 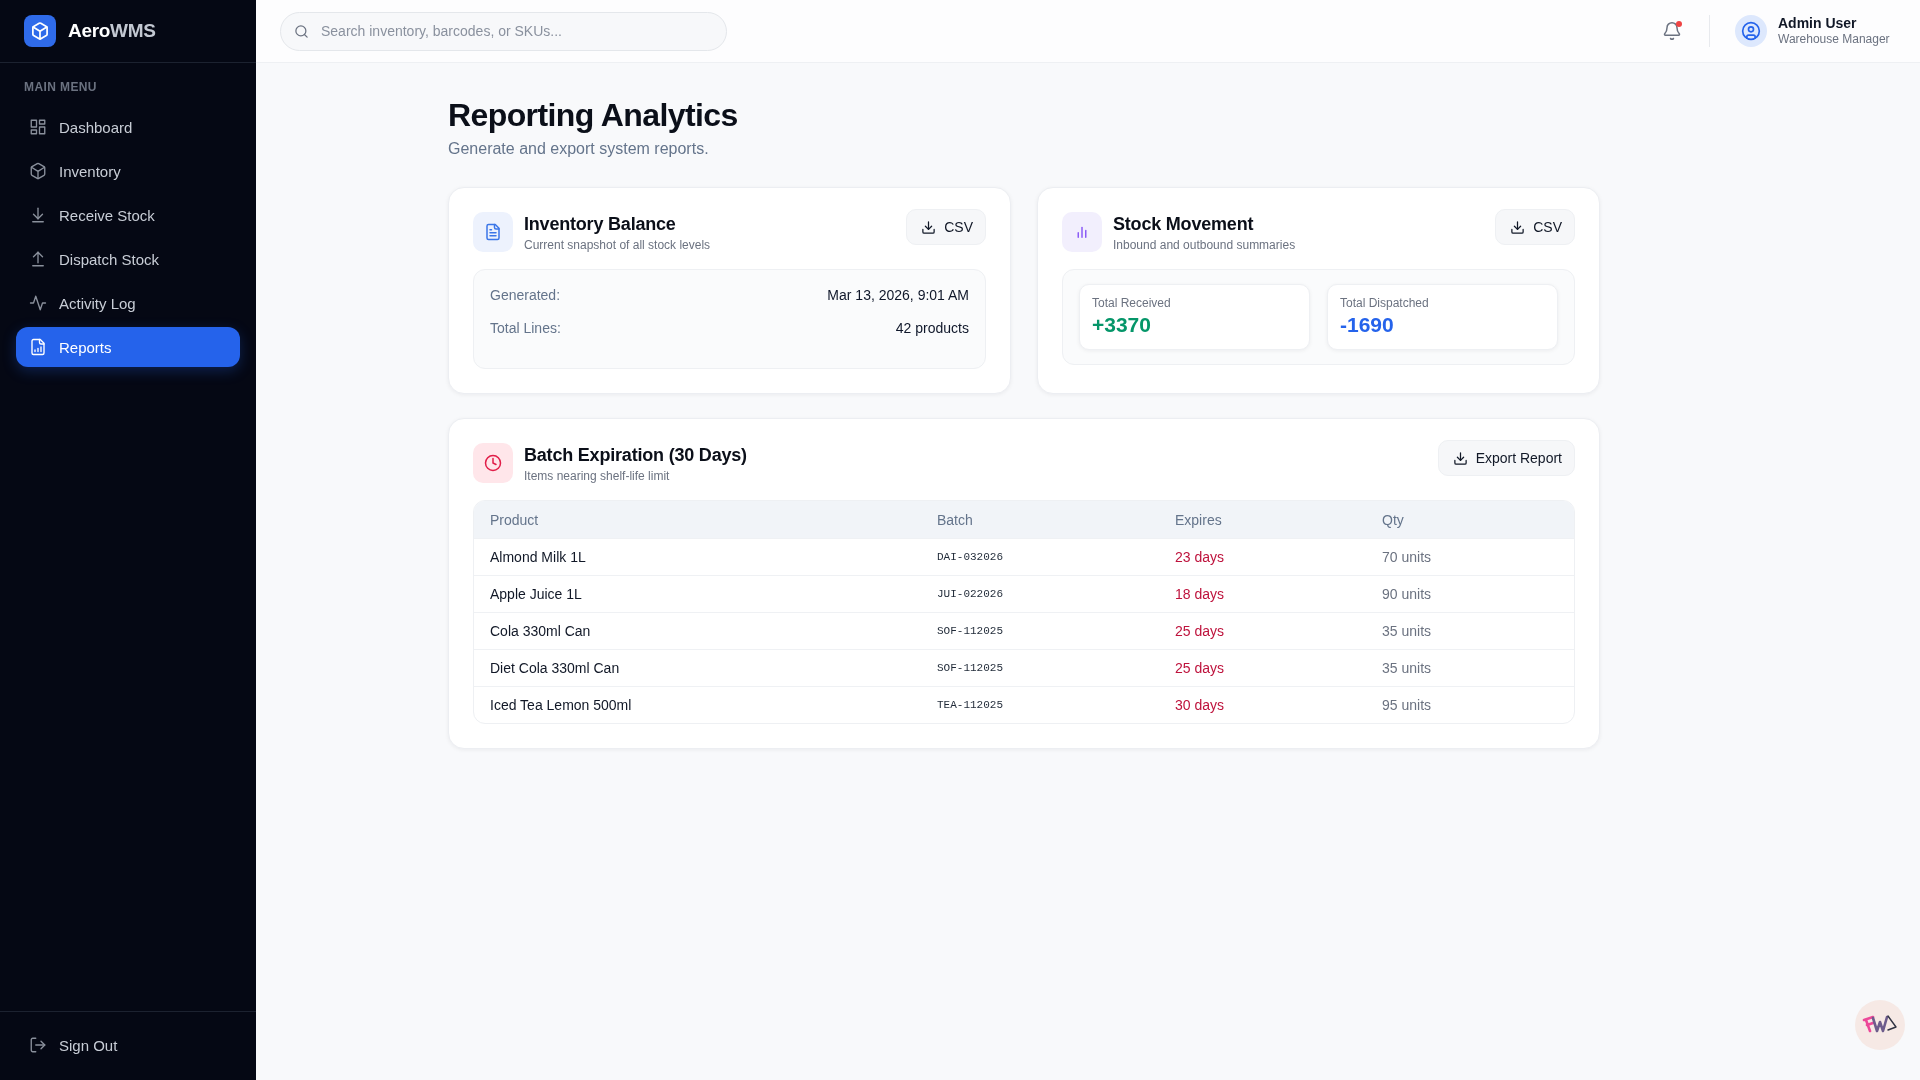 I want to click on pulse-icon, so click(x=38, y=303).